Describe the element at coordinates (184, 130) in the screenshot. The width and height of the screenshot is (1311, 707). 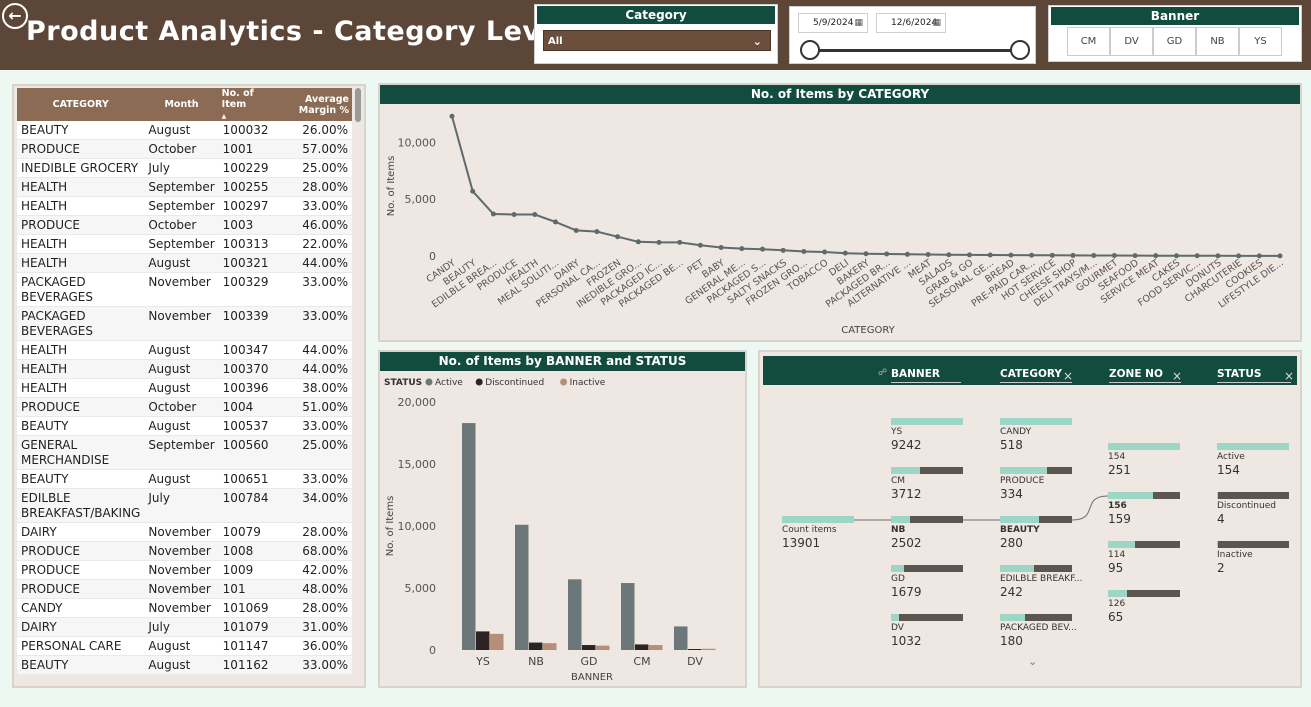
I see `table-row: BEAUTY August 100032 26.00%` at that location.